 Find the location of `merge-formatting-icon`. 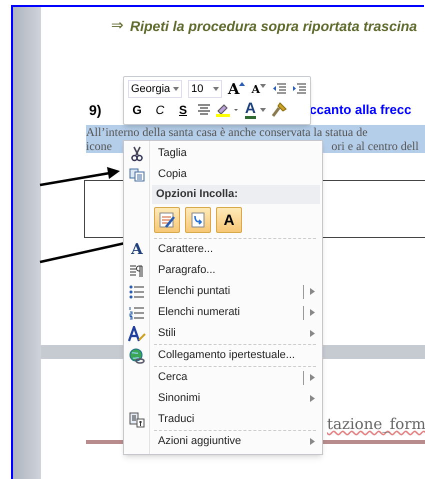

merge-formatting-icon is located at coordinates (198, 220).